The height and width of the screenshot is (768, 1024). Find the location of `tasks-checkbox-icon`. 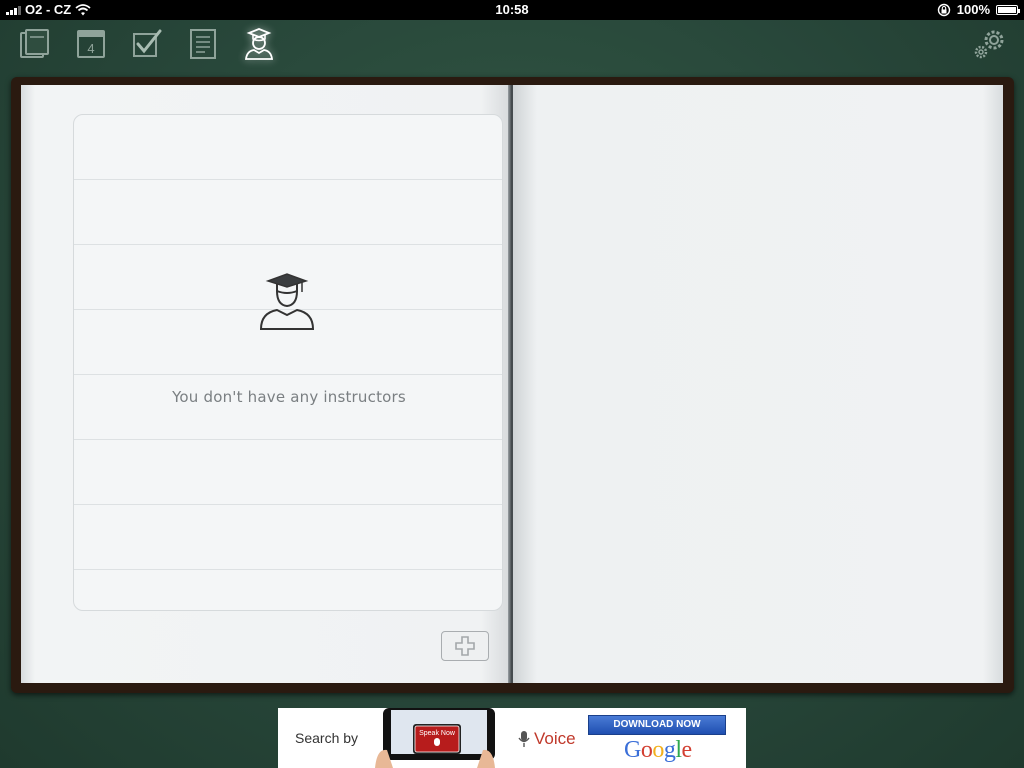

tasks-checkbox-icon is located at coordinates (147, 43).